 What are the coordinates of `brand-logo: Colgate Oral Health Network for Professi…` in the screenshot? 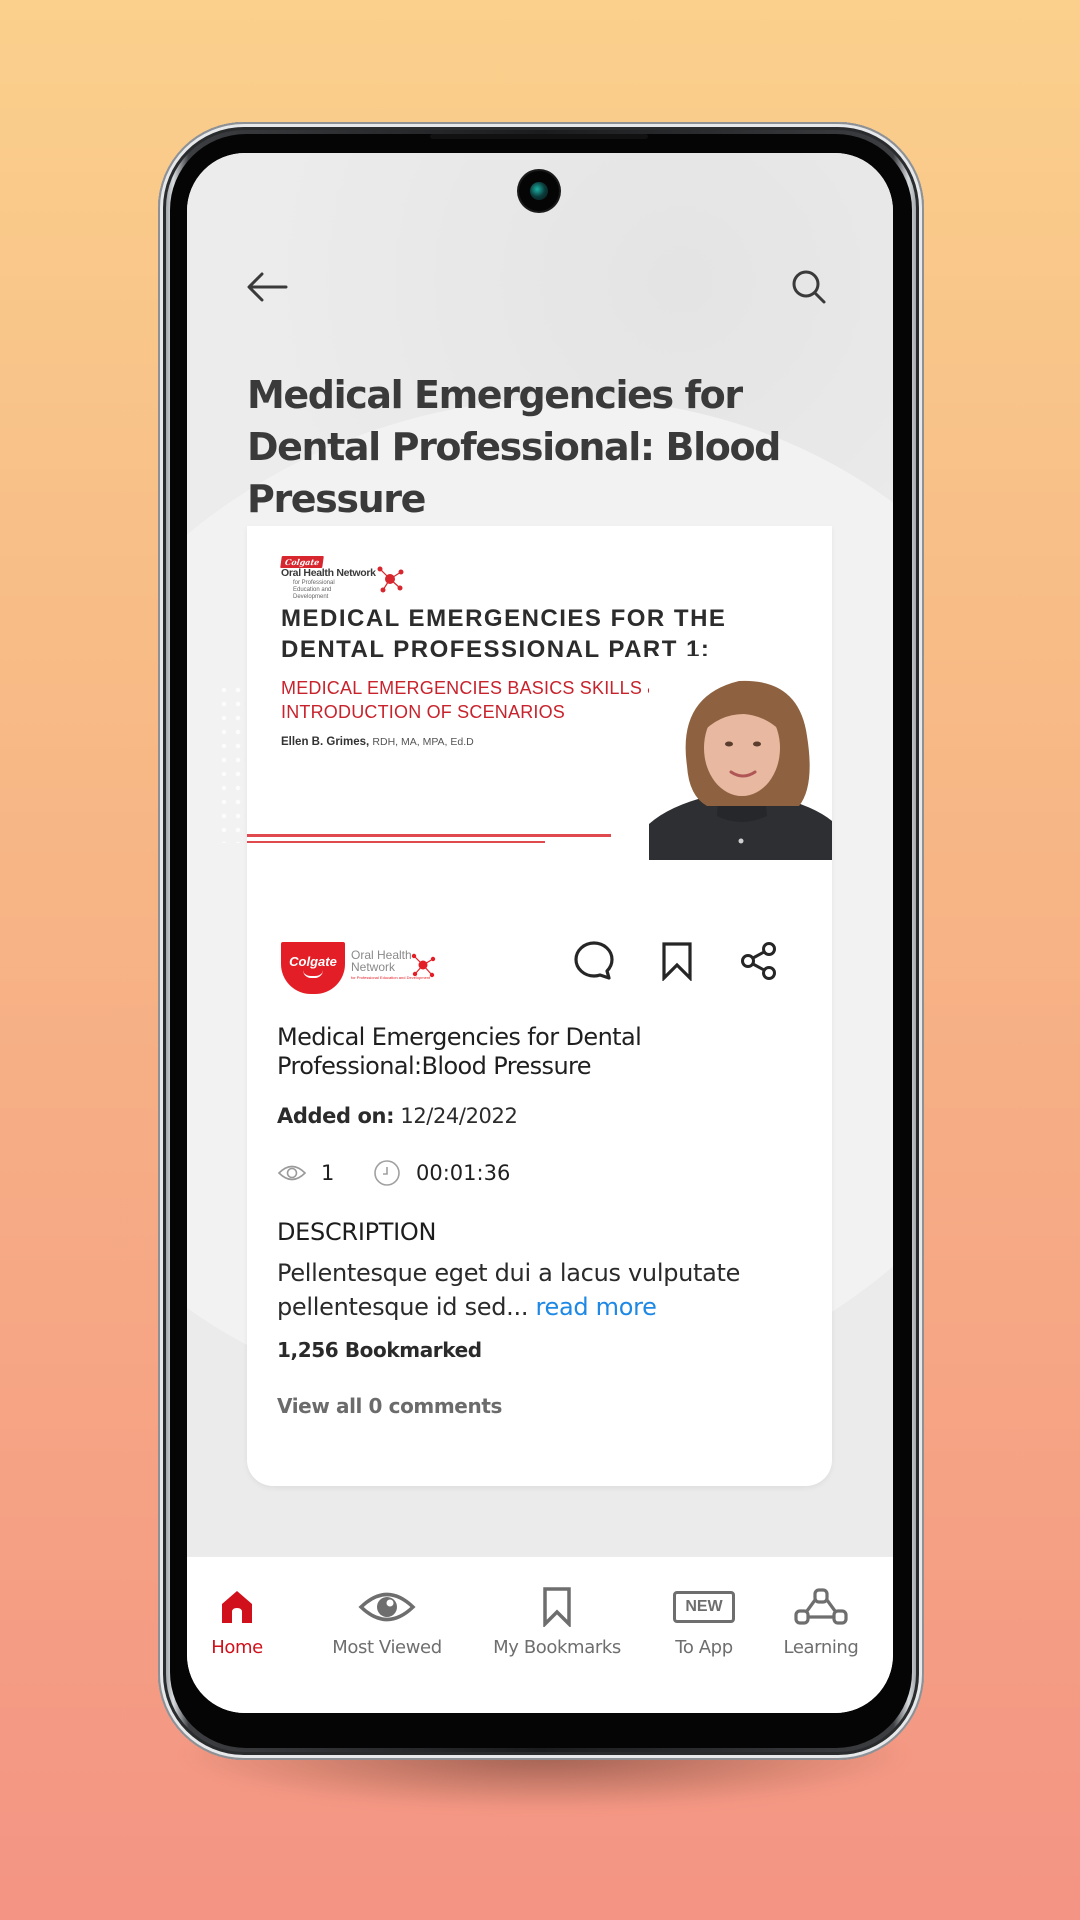 It's located at (361, 969).